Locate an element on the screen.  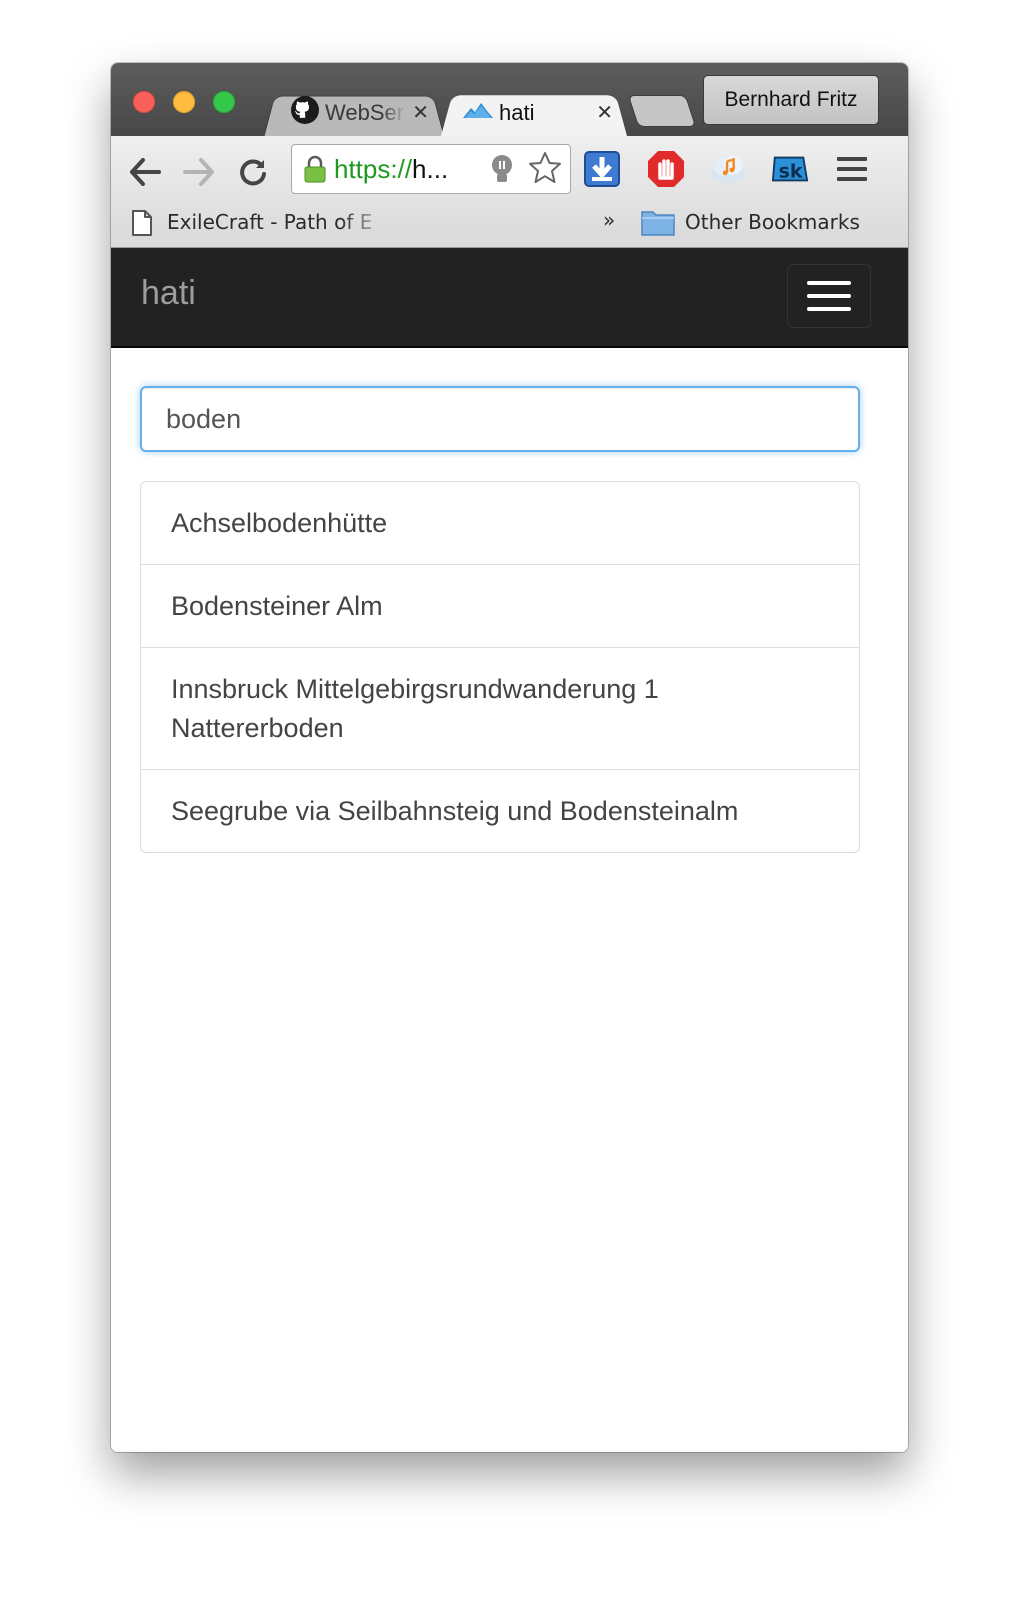
reload-icon is located at coordinates (253, 172).